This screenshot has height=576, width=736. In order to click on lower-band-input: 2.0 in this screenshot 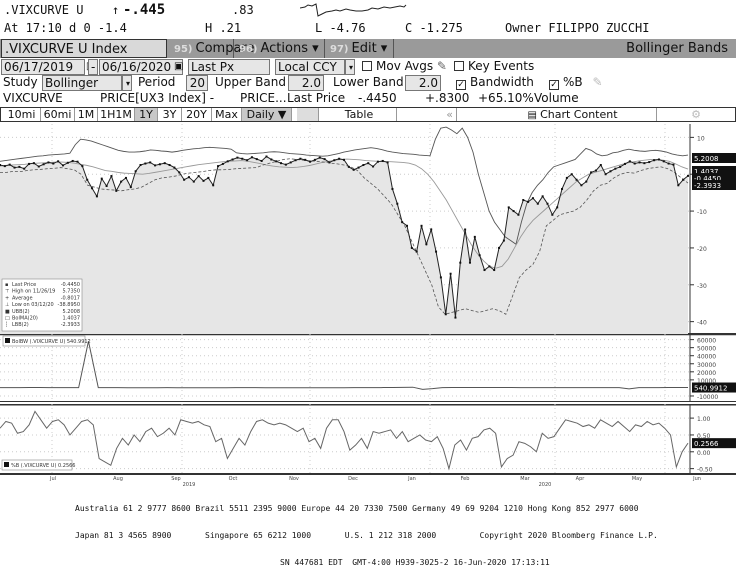, I will do `click(423, 83)`.